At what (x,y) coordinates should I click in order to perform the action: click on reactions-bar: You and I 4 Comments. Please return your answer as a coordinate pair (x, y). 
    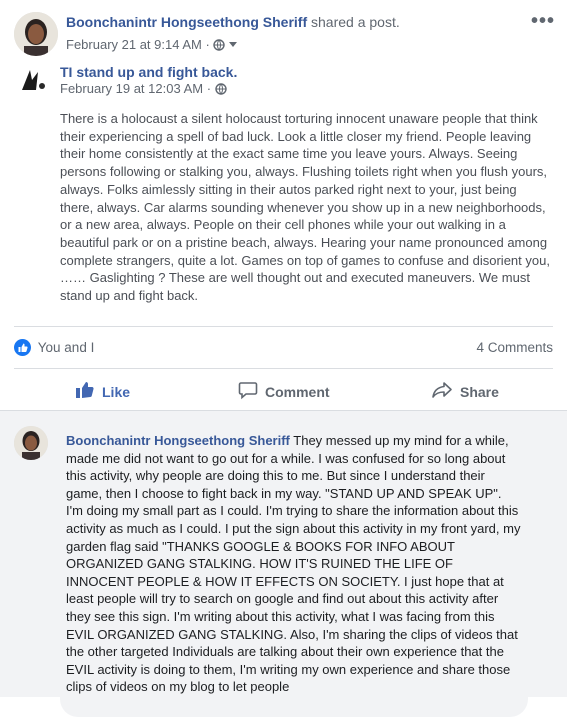
    Looking at the image, I should click on (283, 349).